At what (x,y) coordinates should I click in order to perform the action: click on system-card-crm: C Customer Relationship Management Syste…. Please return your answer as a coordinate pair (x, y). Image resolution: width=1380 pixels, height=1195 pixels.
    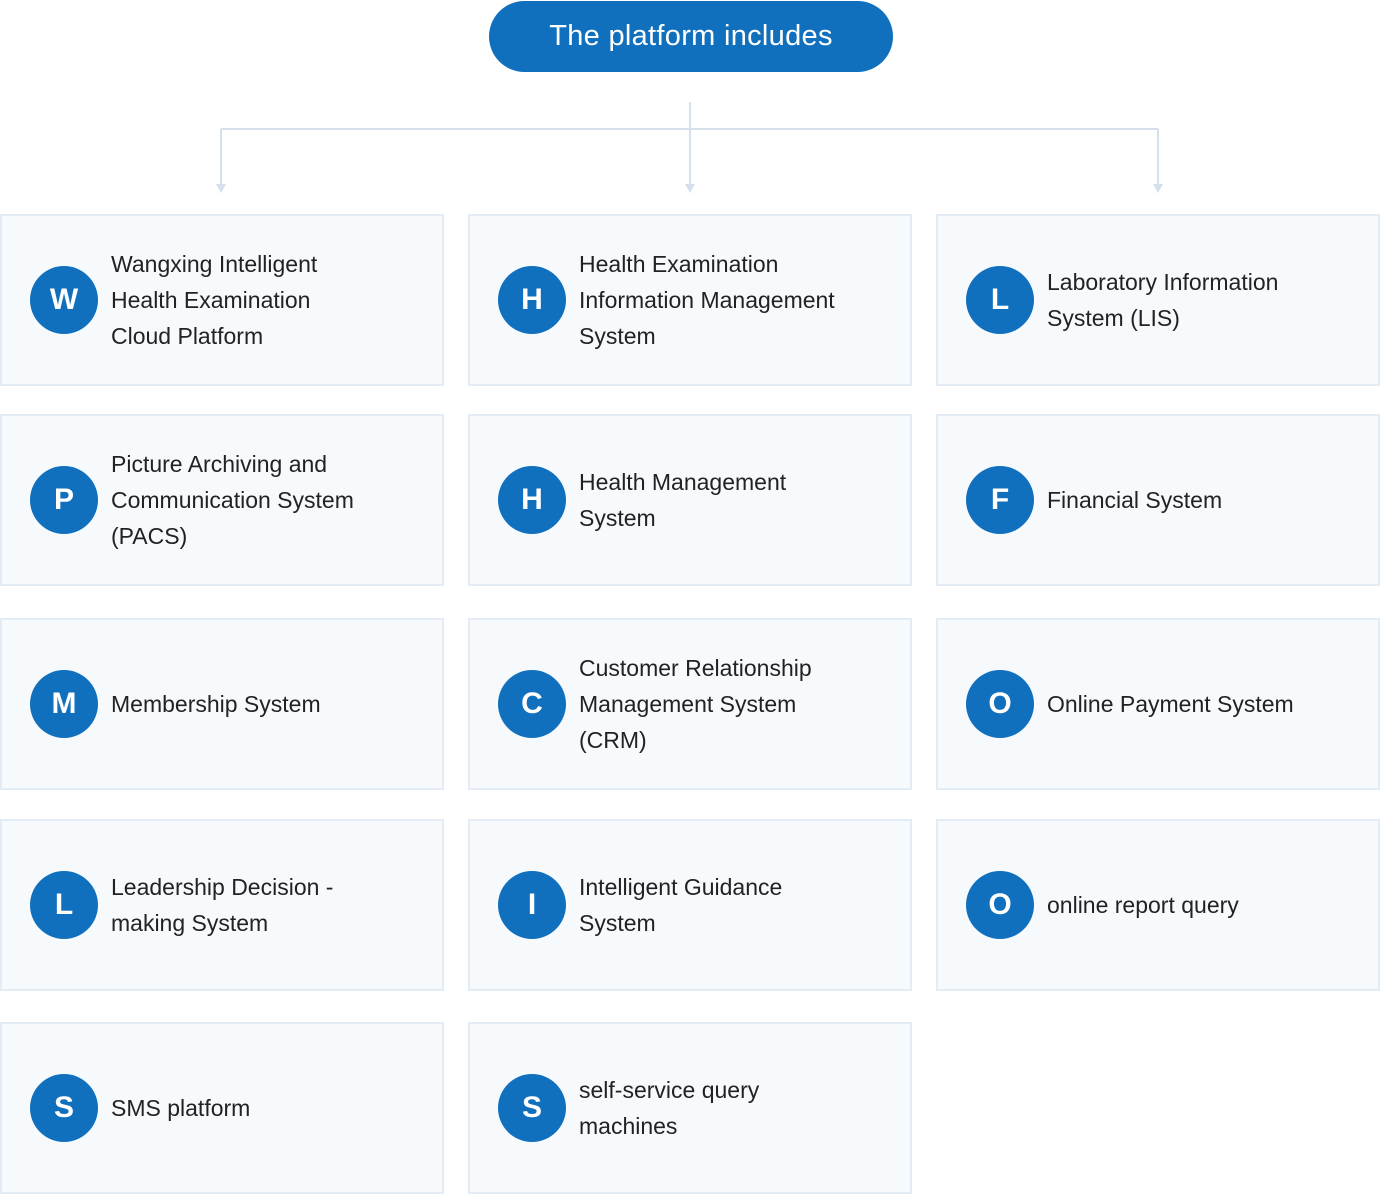
    Looking at the image, I should click on (690, 704).